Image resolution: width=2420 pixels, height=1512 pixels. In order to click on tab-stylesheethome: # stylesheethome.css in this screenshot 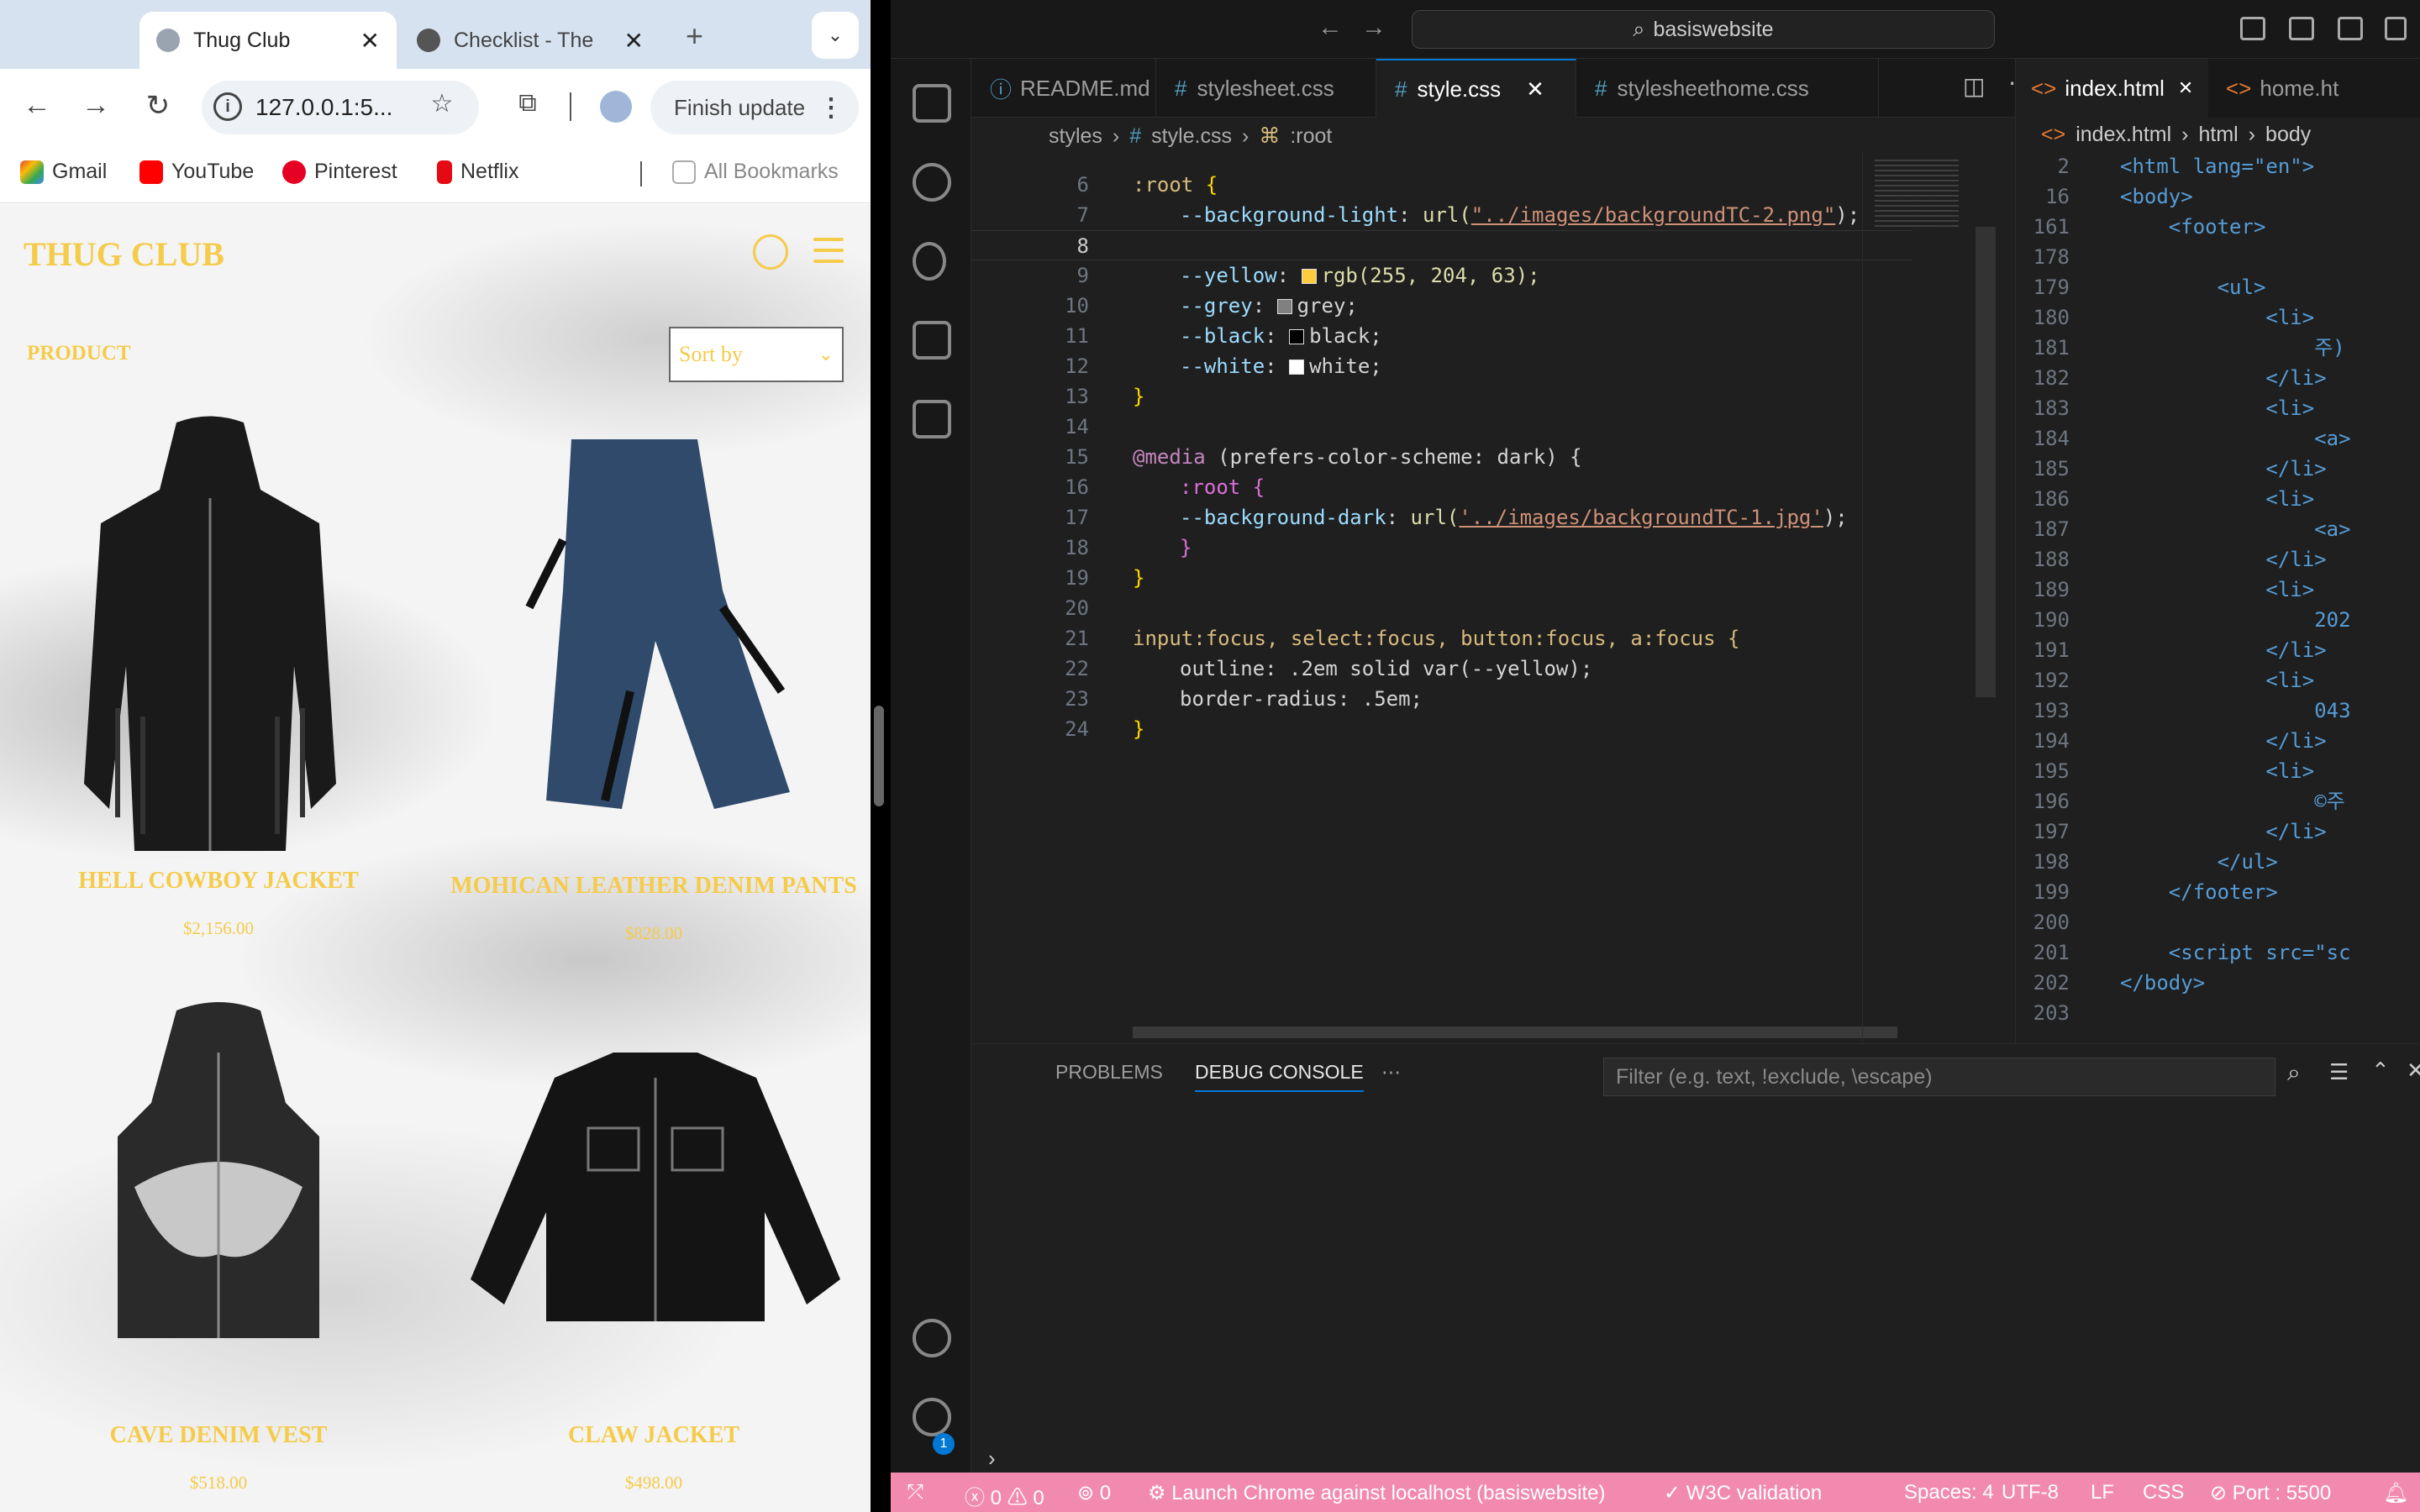, I will do `click(1728, 88)`.